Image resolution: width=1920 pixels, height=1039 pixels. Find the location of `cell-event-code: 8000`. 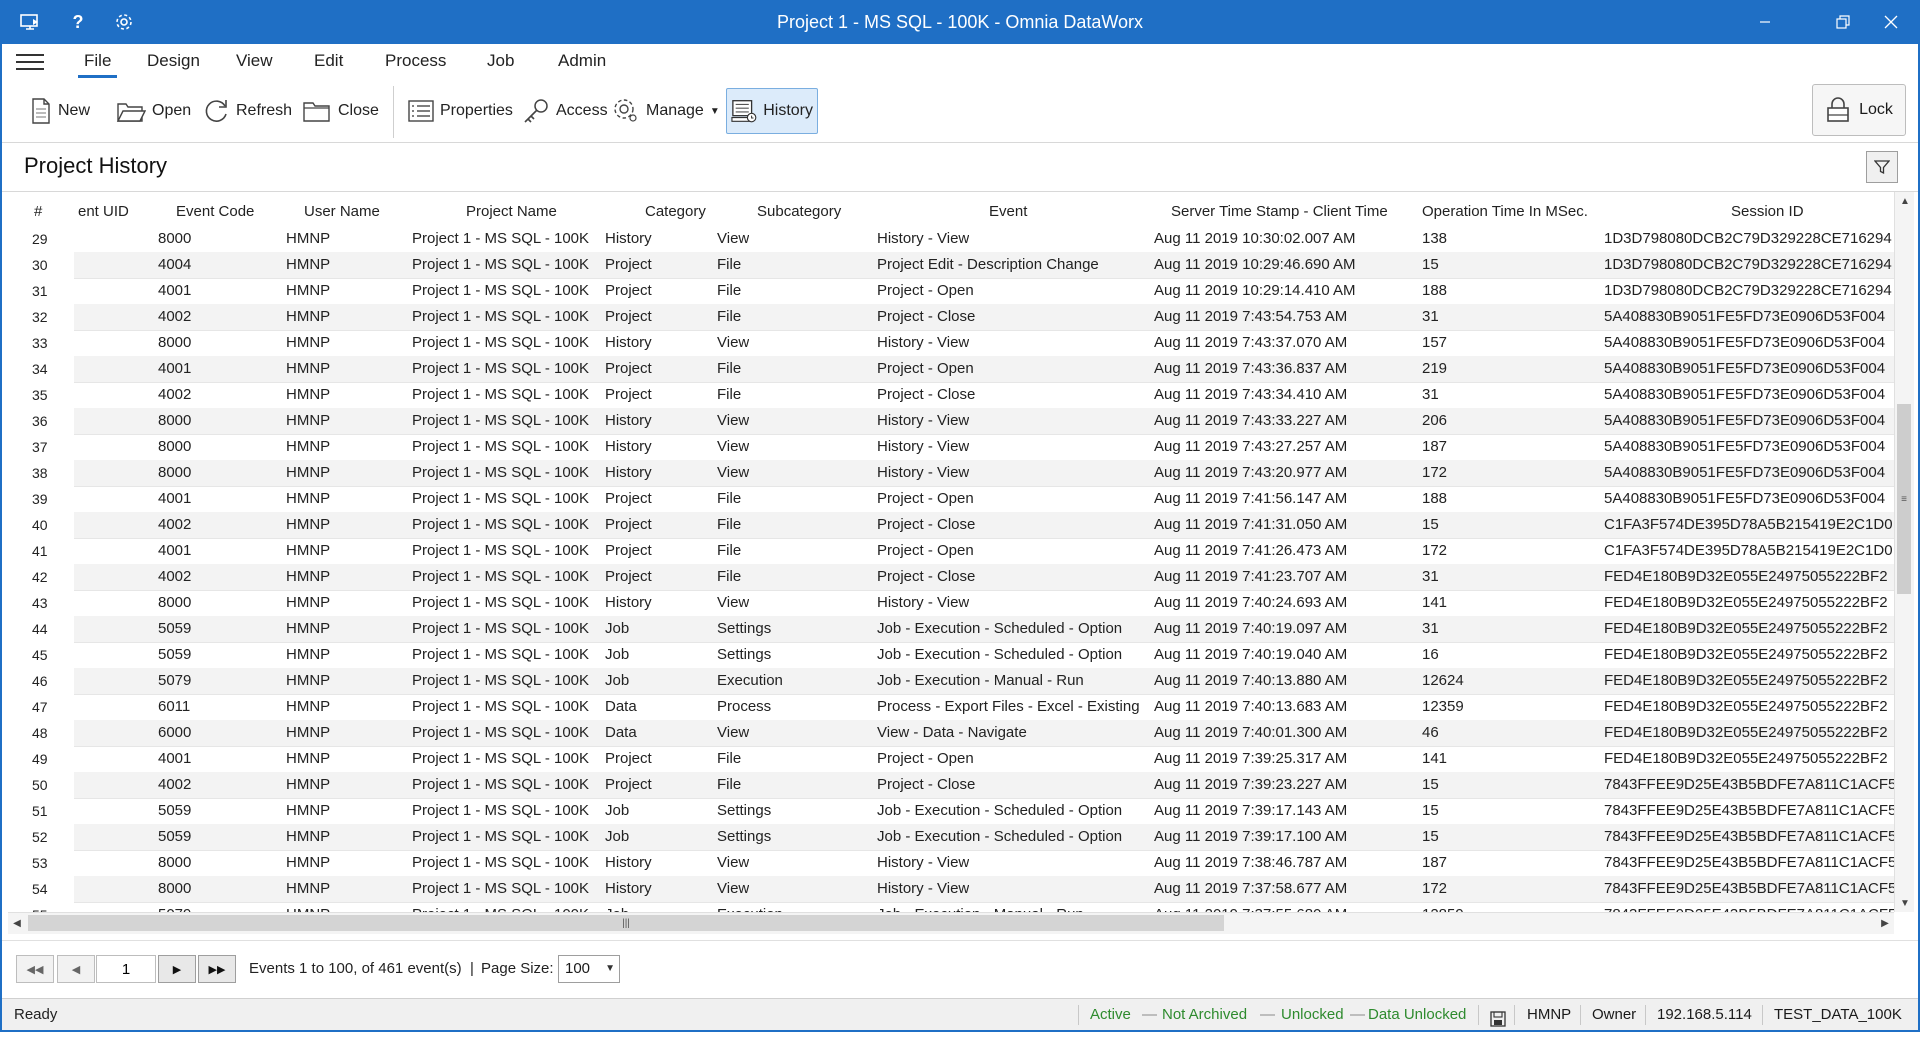

cell-event-code: 8000 is located at coordinates (175, 342).